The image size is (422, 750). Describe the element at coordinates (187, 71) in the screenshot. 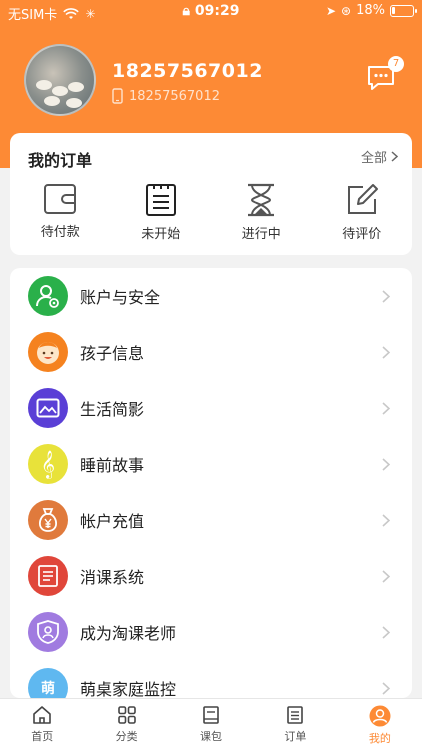

I see `user-name: 18257567012` at that location.